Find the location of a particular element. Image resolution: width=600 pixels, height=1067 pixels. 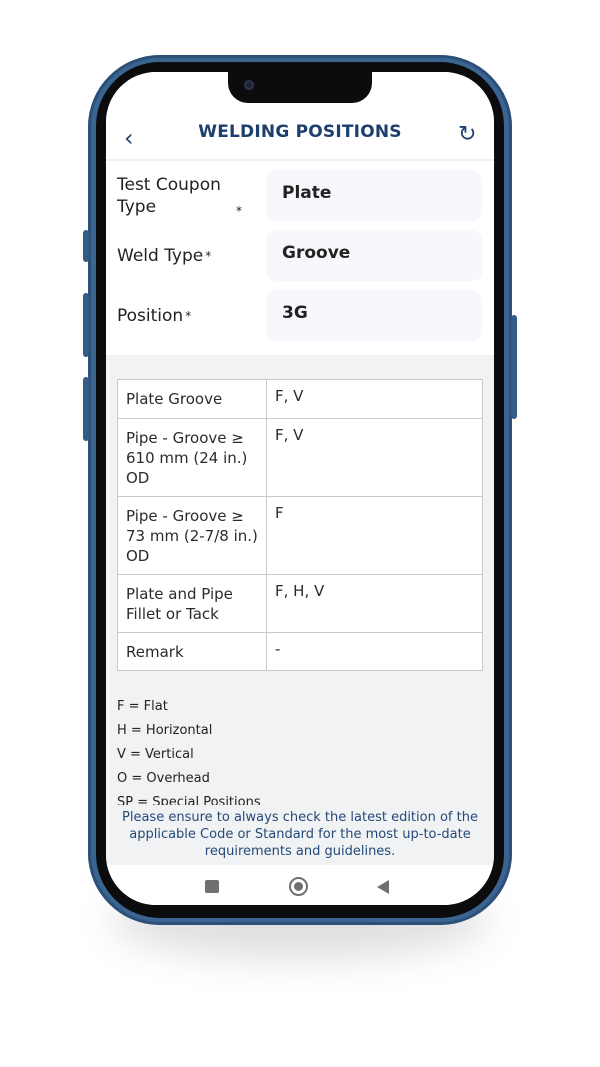

phone-power-button is located at coordinates (514, 367).